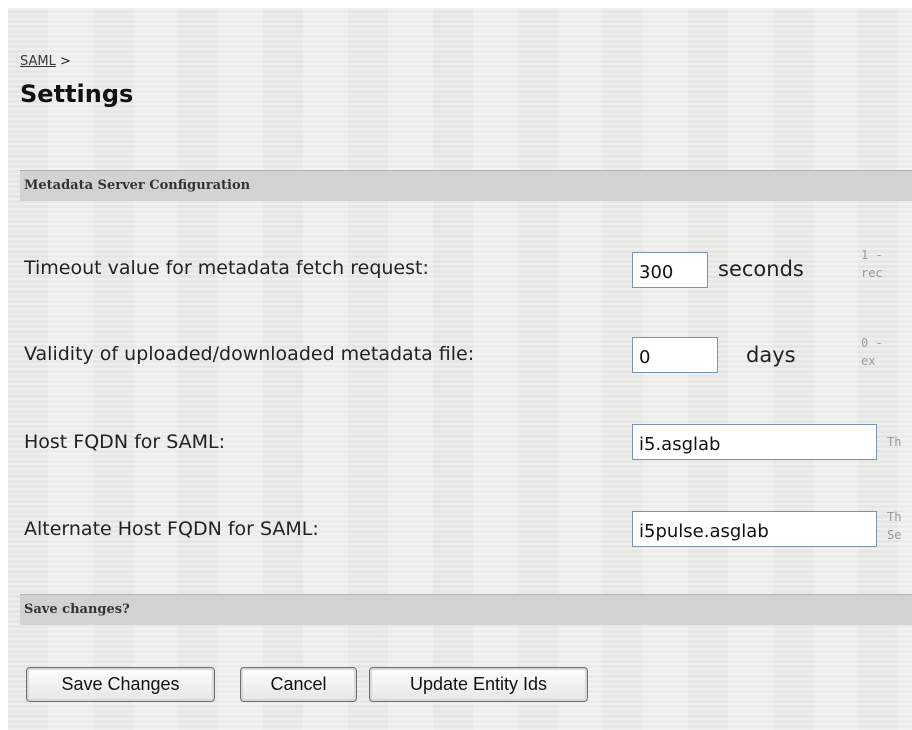 This screenshot has height=730, width=912. What do you see at coordinates (894, 517) in the screenshot?
I see `alt-host-fqdn-help-line1: Th` at bounding box center [894, 517].